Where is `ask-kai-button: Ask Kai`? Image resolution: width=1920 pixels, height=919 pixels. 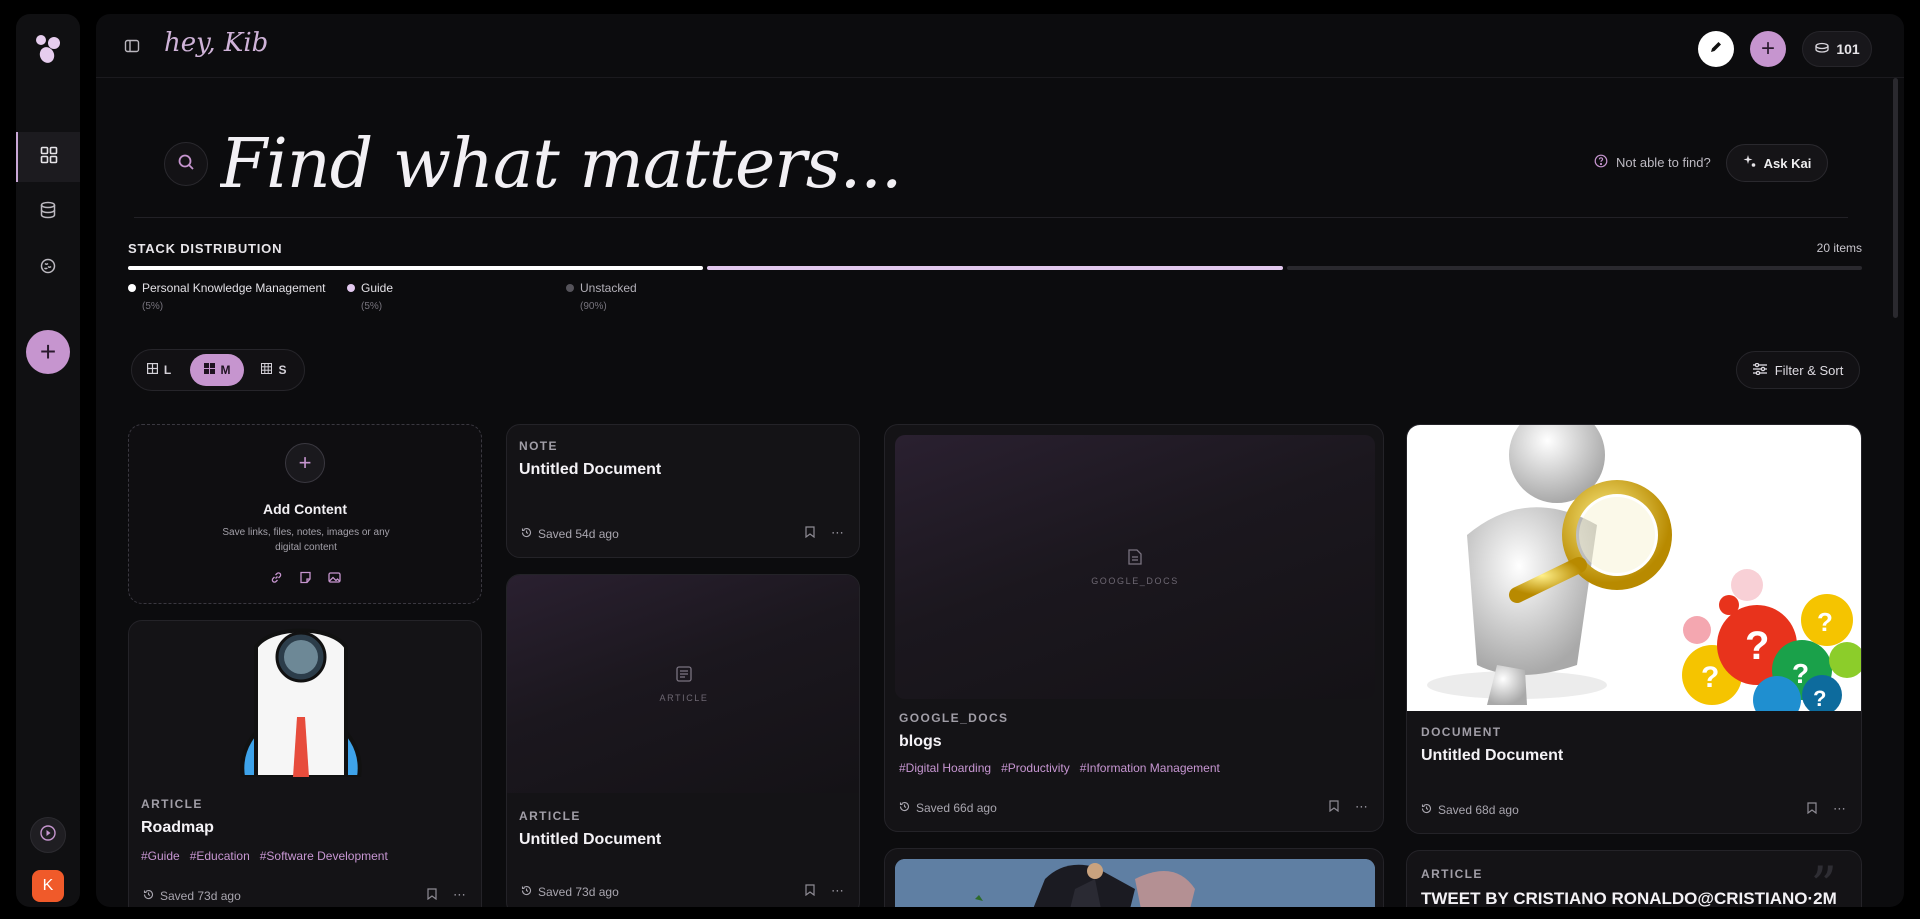 ask-kai-button: Ask Kai is located at coordinates (1777, 163).